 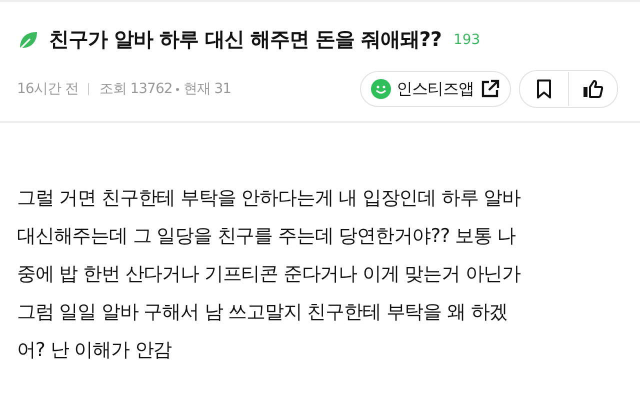 What do you see at coordinates (466, 40) in the screenshot?
I see `comment-count: 193` at bounding box center [466, 40].